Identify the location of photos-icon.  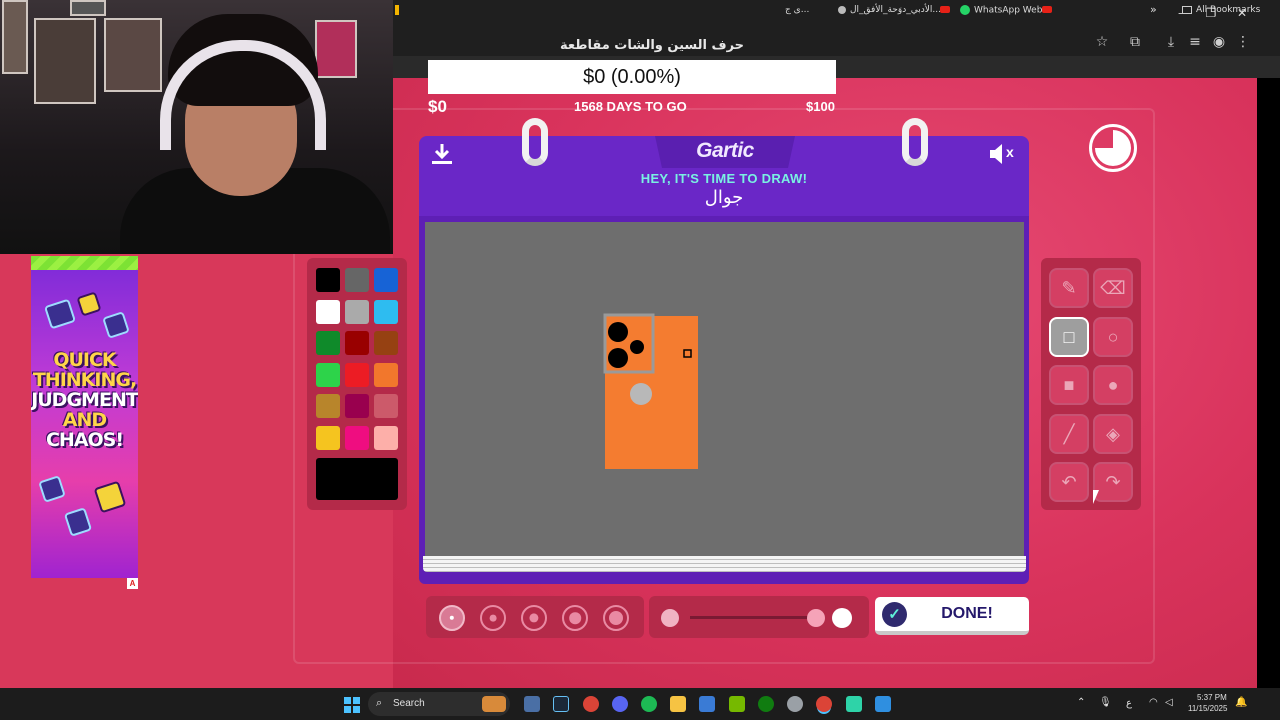
(883, 704).